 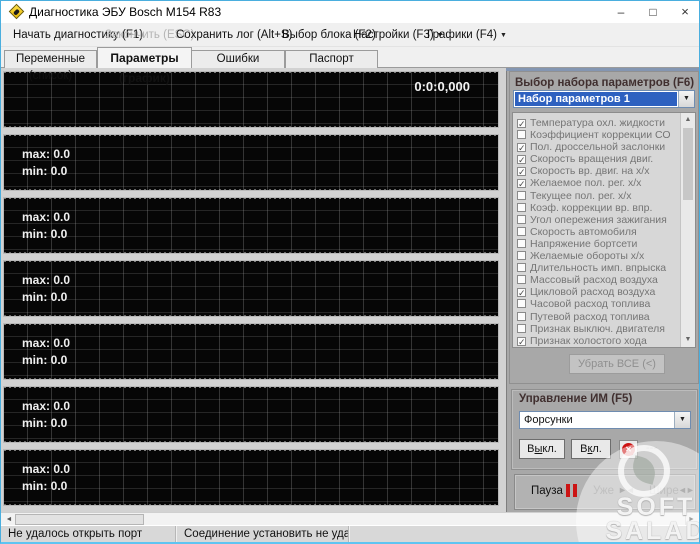 What do you see at coordinates (651, 448) in the screenshot?
I see `actuator-status-dashes: ---` at bounding box center [651, 448].